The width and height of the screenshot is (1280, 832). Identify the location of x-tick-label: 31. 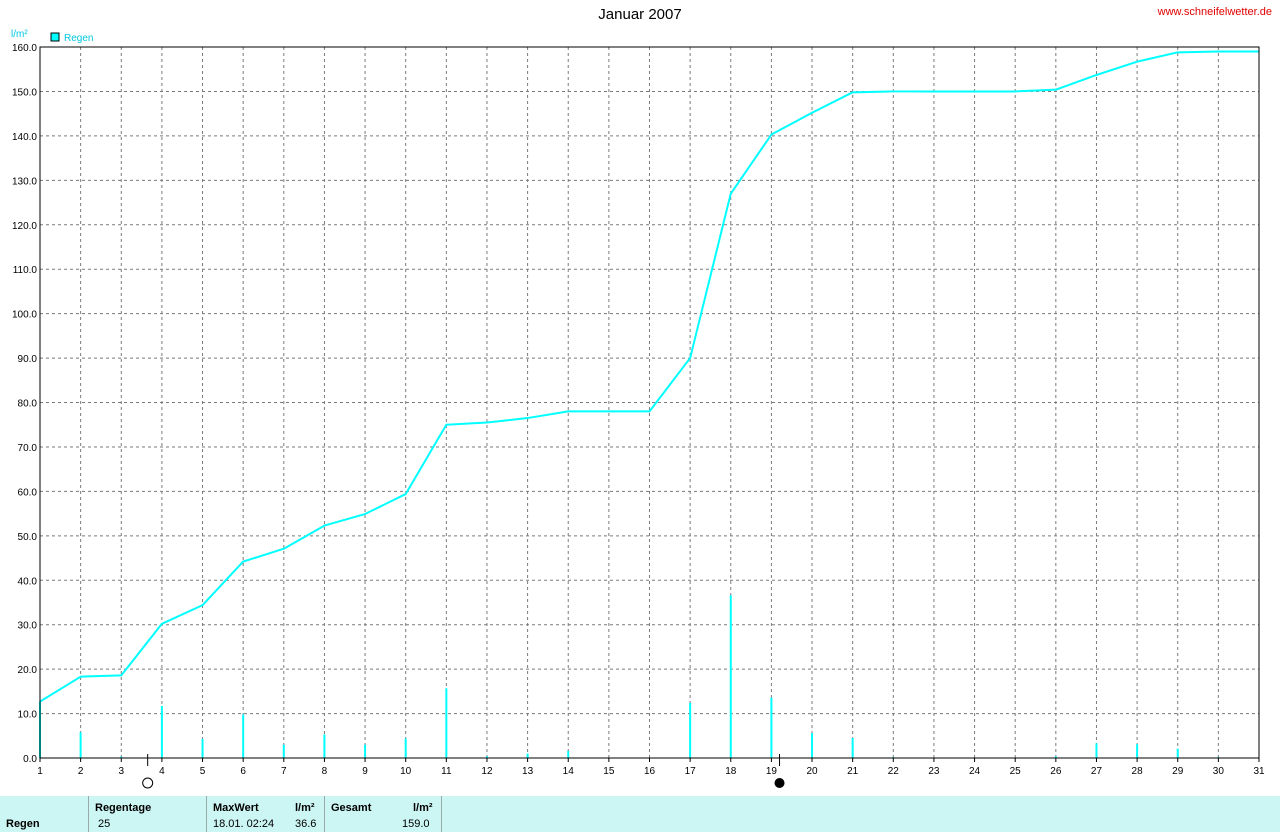
(1259, 771).